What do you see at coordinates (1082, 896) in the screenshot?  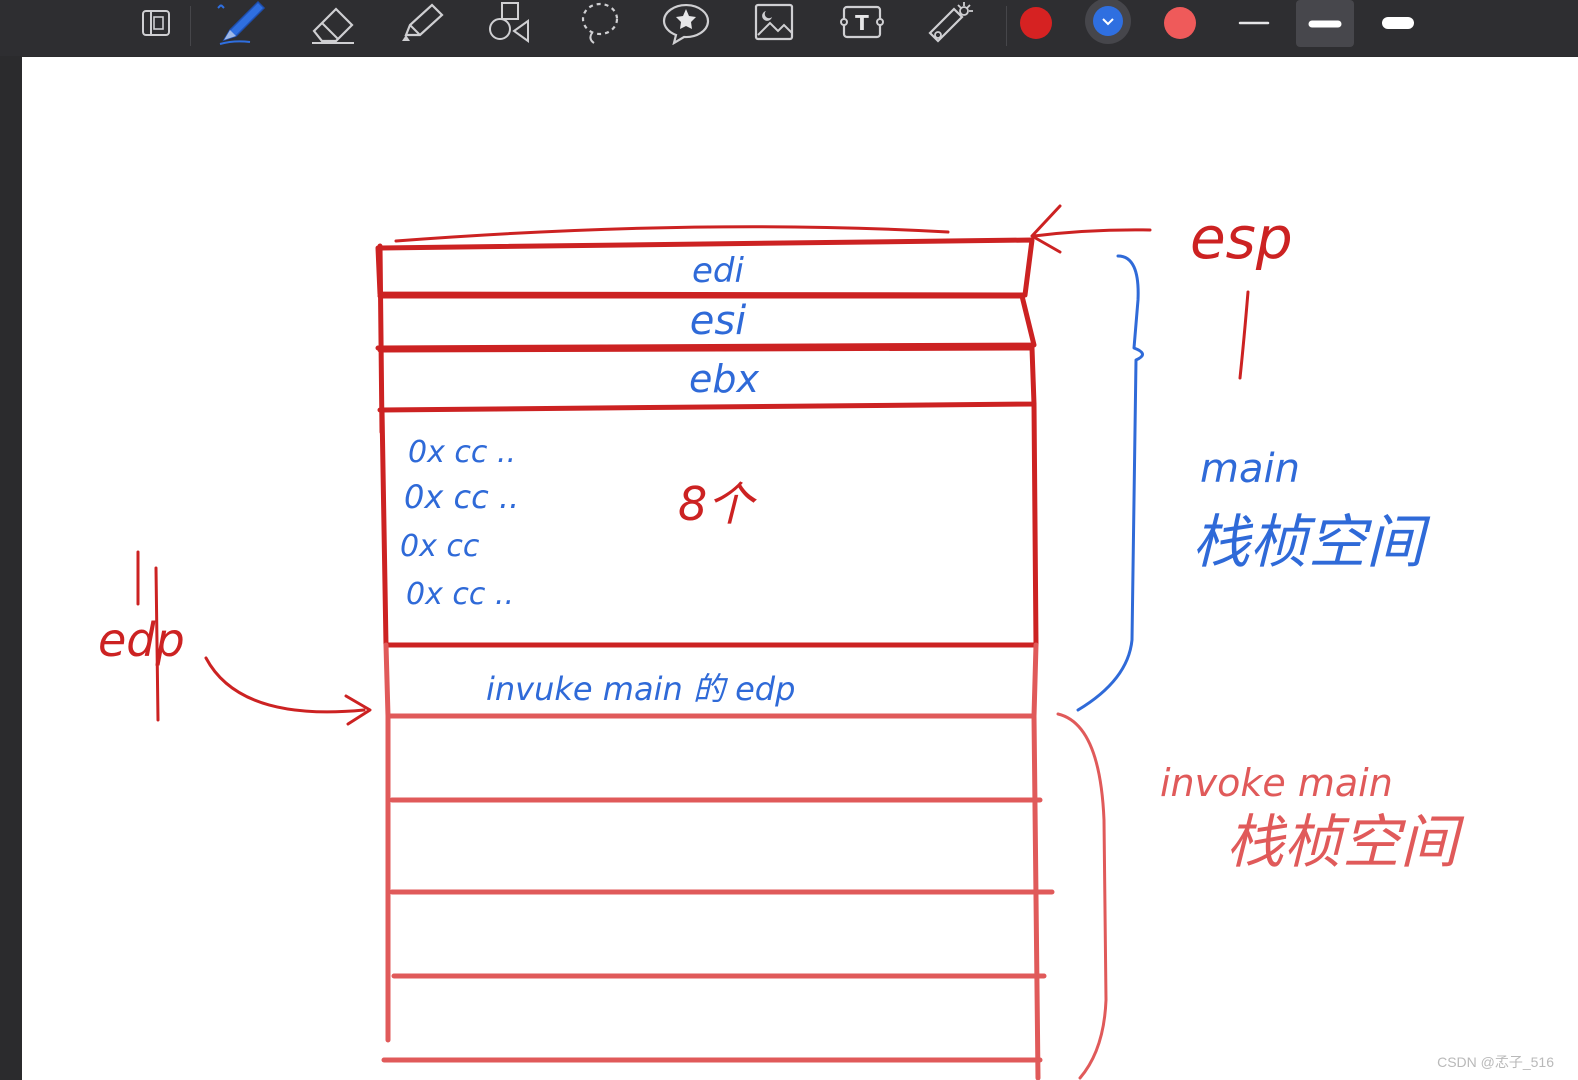 I see `invoke-frame-brace` at bounding box center [1082, 896].